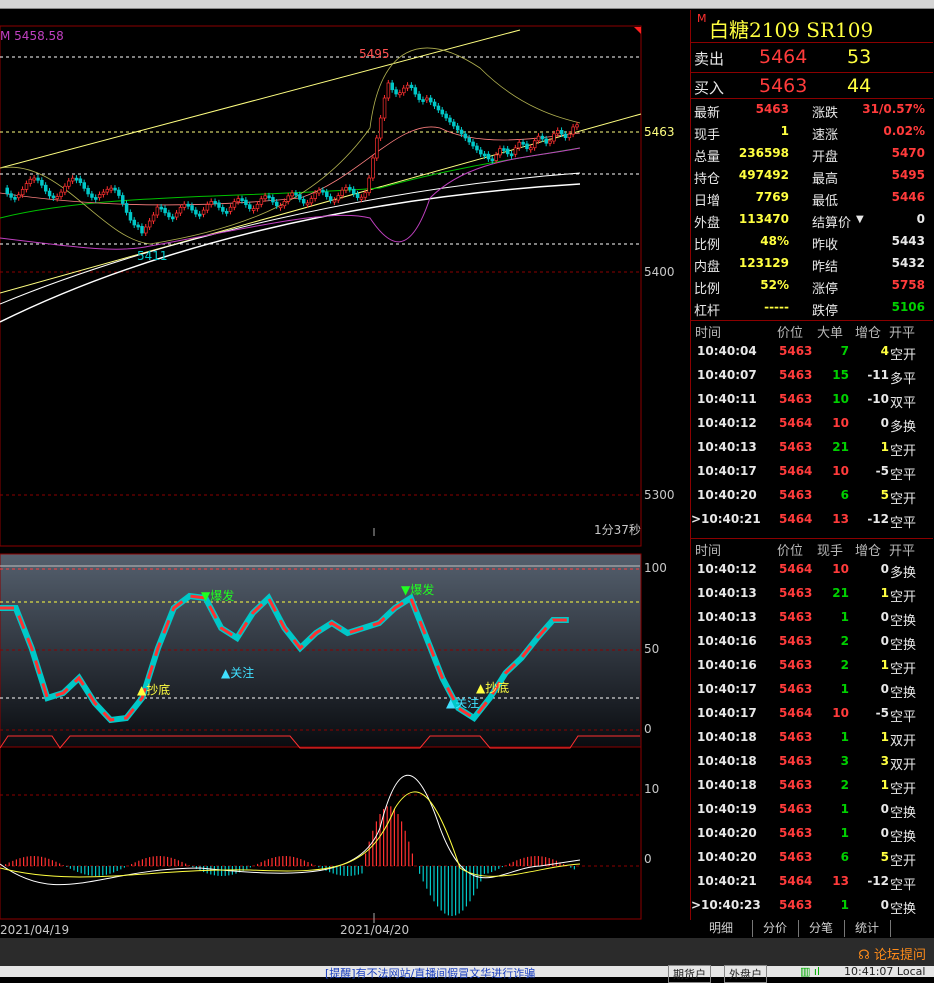  What do you see at coordinates (860, 219) in the screenshot?
I see `settle-dropdown-icon: ▼` at bounding box center [860, 219].